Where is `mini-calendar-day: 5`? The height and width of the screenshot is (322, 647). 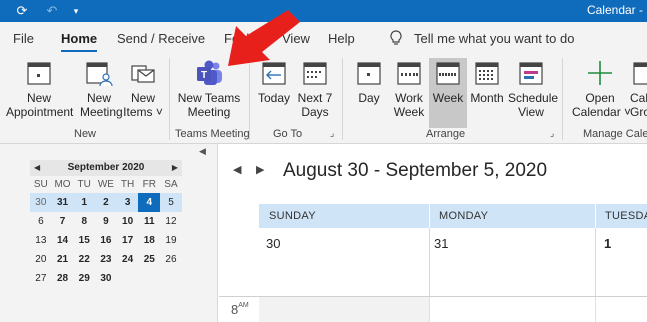
mini-calendar-day: 5 is located at coordinates (171, 202).